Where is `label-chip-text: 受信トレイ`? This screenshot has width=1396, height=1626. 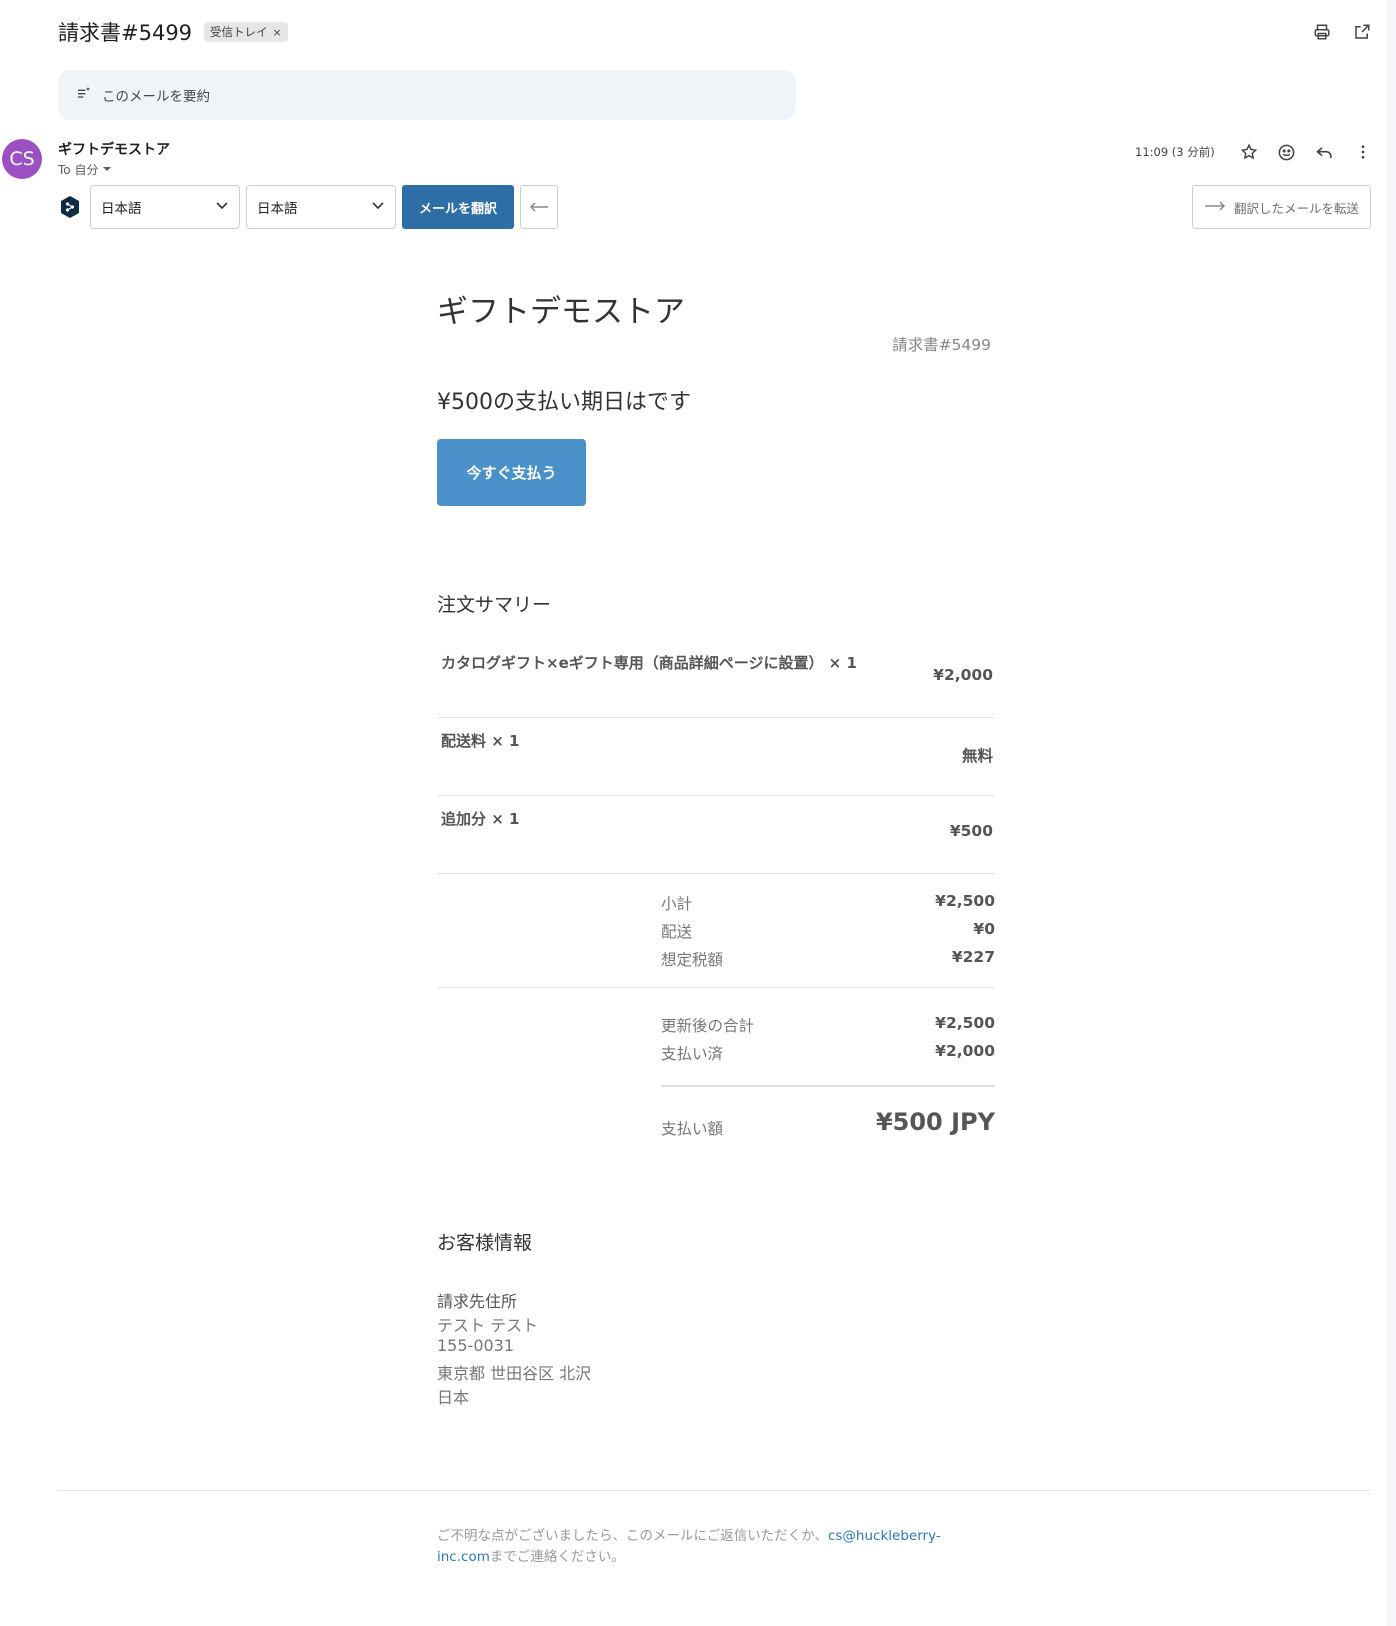
label-chip-text: 受信トレイ is located at coordinates (239, 32).